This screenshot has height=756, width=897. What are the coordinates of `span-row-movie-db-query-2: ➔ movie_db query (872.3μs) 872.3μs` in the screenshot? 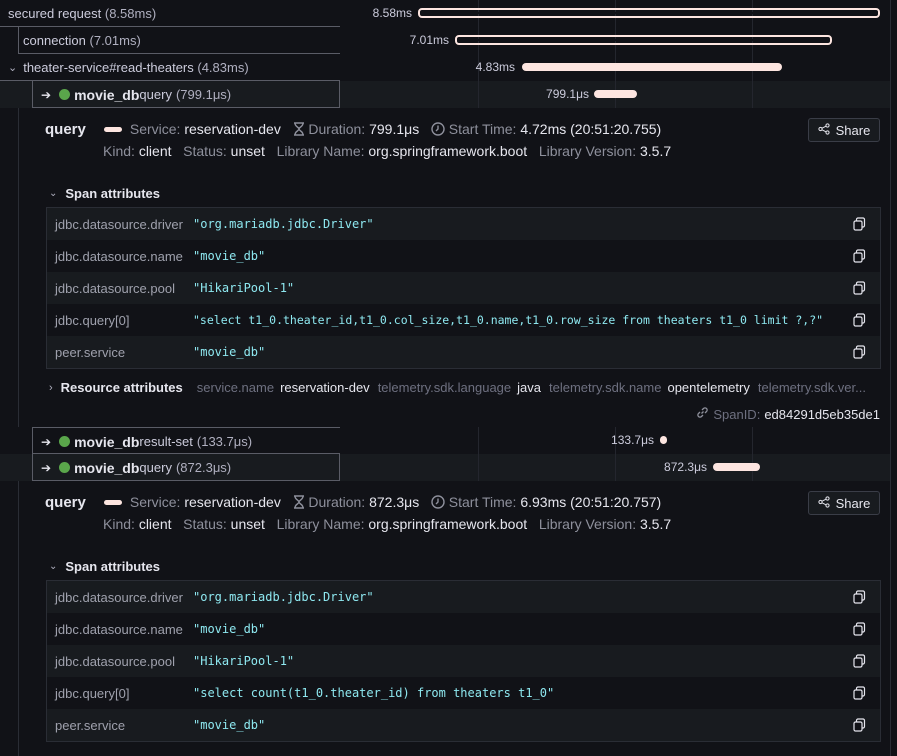 It's located at (445, 467).